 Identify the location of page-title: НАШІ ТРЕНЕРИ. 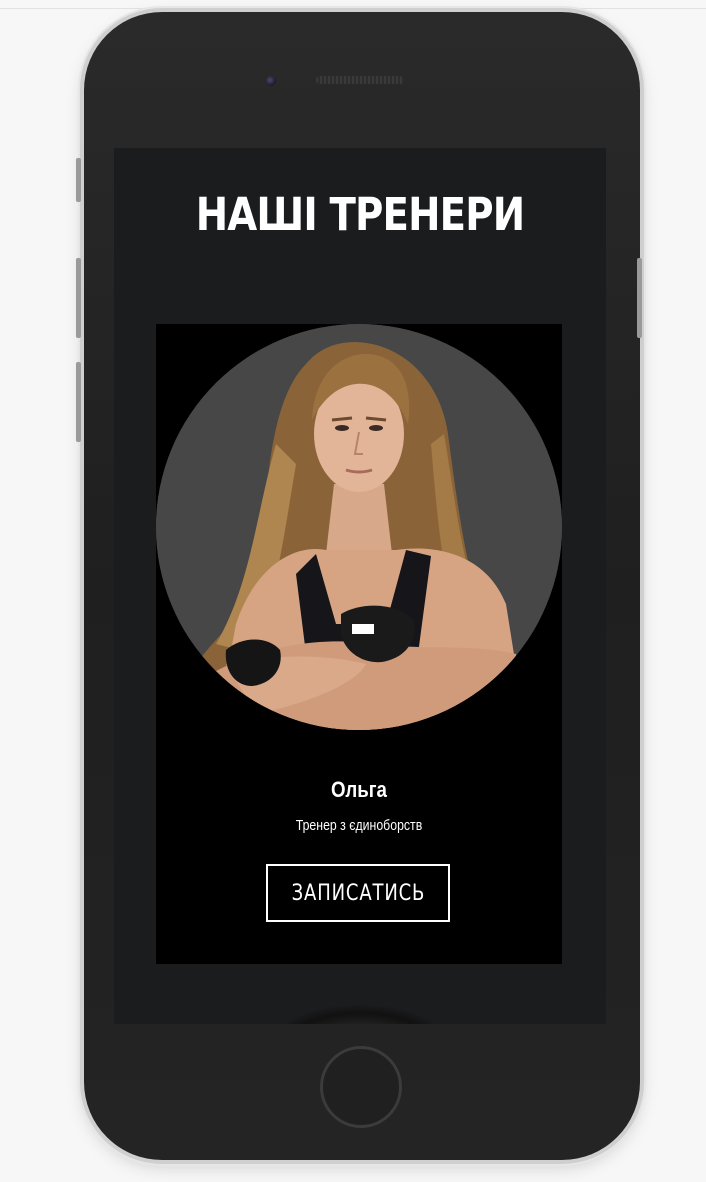
(360, 214).